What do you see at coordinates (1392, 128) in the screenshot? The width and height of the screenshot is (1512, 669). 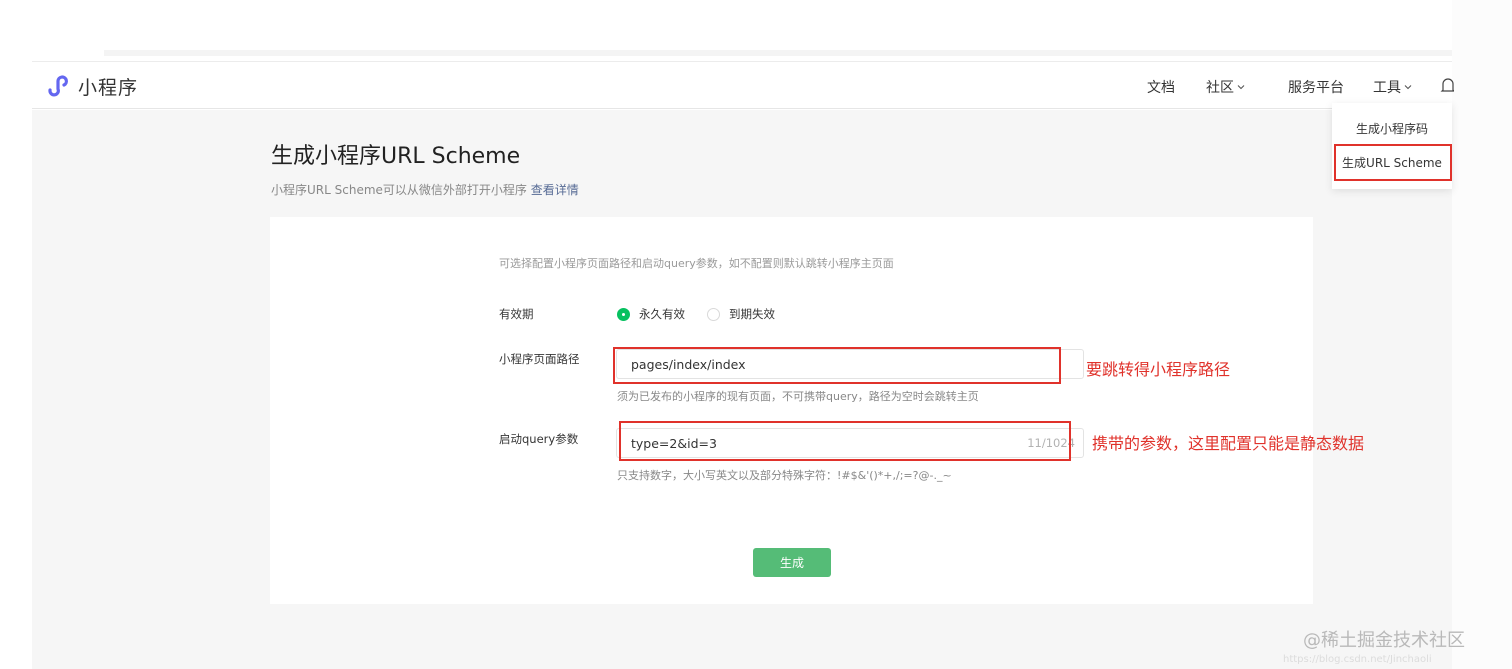 I see `dropdown-item-generate-qrcode: 生成小程序码` at bounding box center [1392, 128].